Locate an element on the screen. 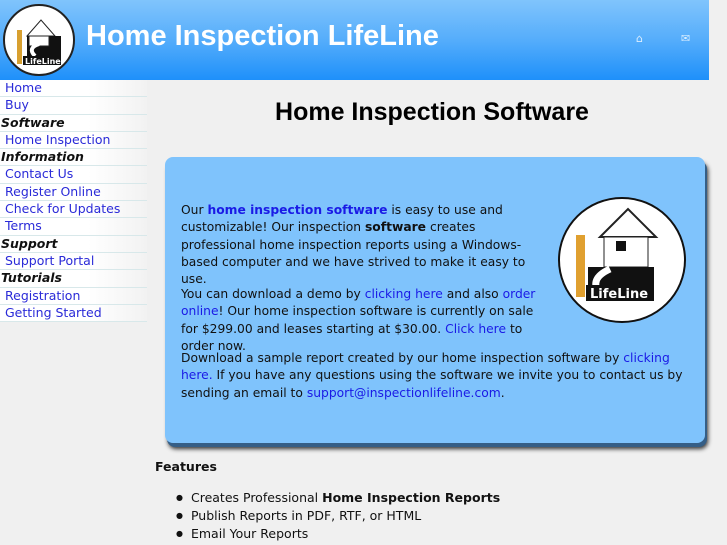 Image resolution: width=727 pixels, height=545 pixels. mail-icon: ✉ is located at coordinates (685, 38).